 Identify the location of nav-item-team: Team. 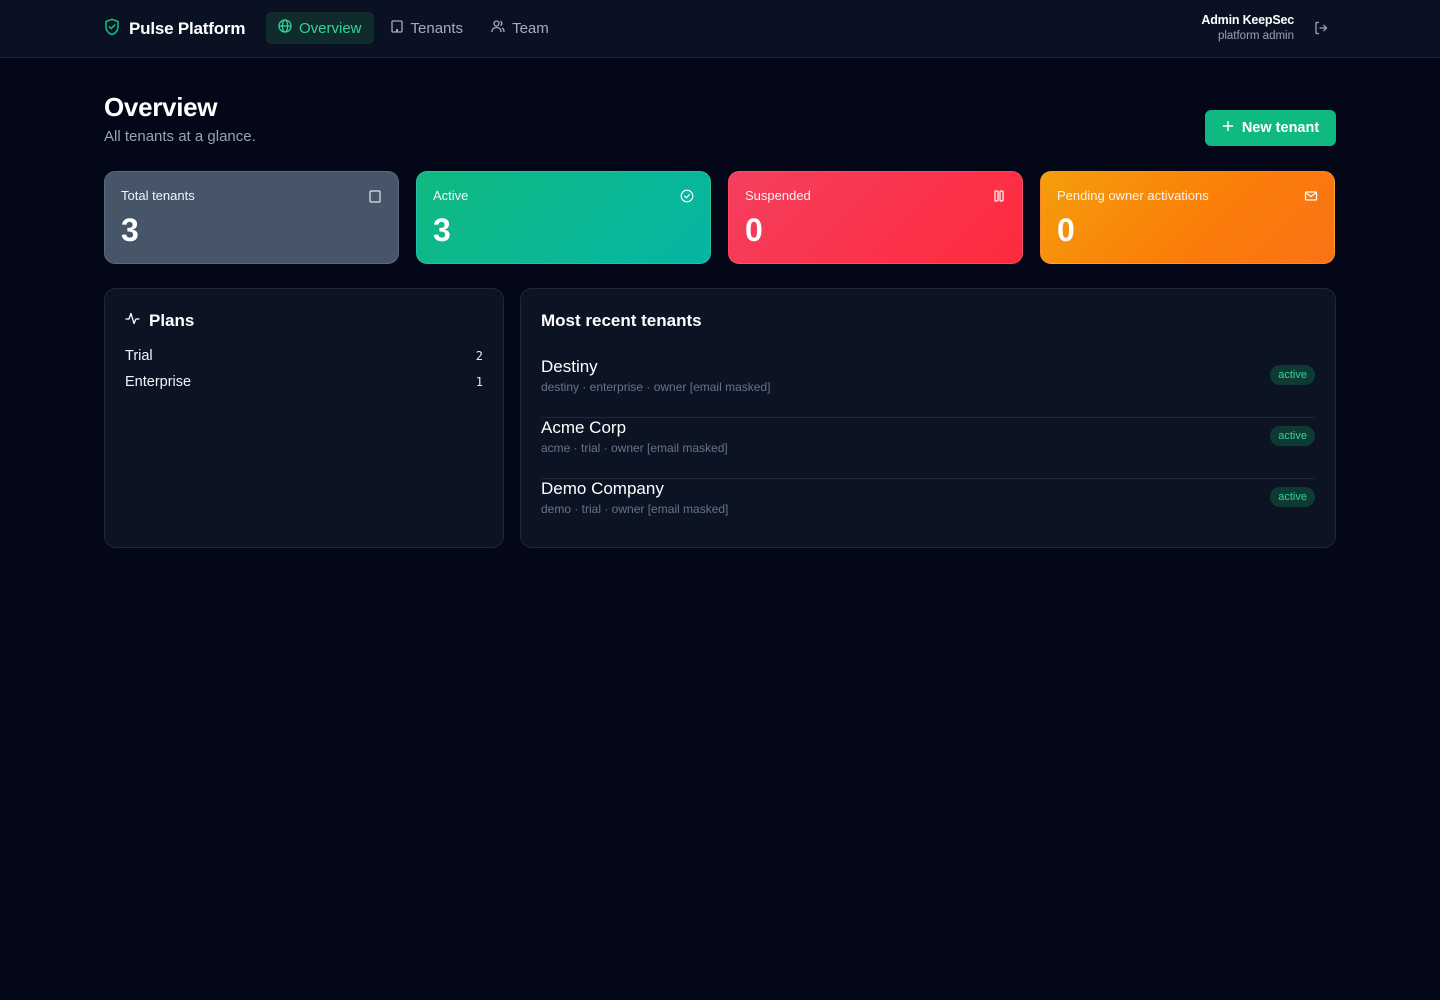
(520, 28).